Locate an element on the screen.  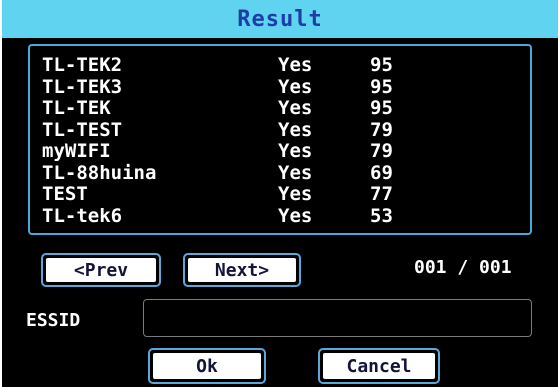
essid-label: ESSID is located at coordinates (53, 320).